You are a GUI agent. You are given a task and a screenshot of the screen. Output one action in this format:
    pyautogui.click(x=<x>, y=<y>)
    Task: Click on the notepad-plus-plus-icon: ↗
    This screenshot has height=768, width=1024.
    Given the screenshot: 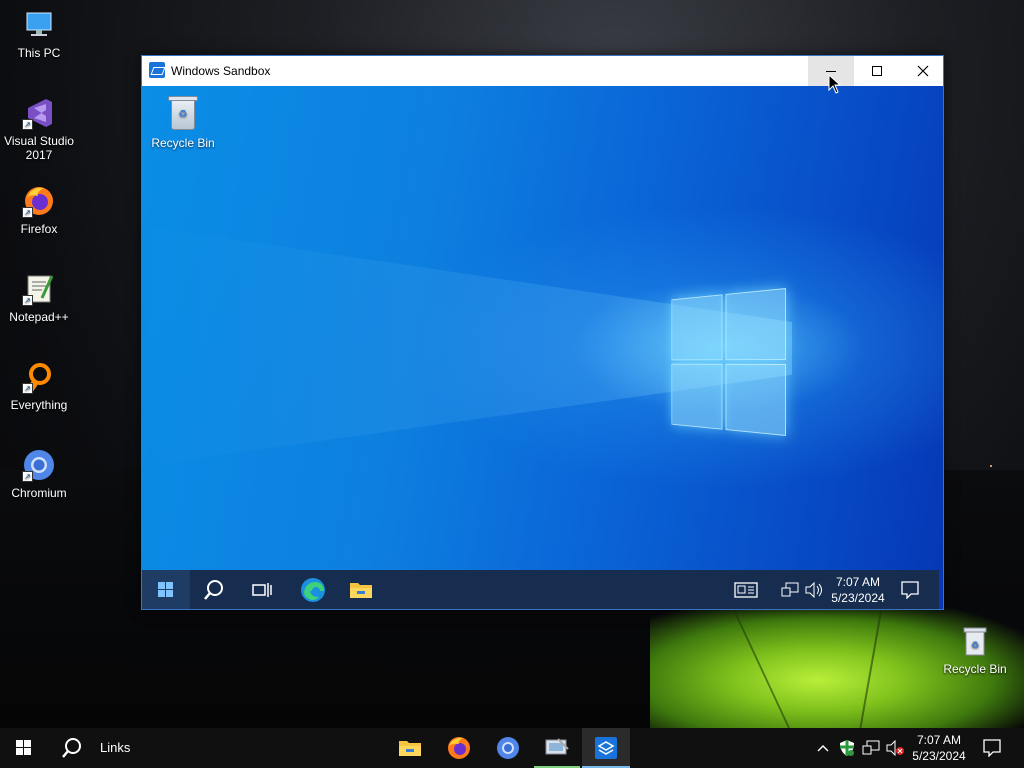 What is the action you would take?
    pyautogui.click(x=39, y=289)
    